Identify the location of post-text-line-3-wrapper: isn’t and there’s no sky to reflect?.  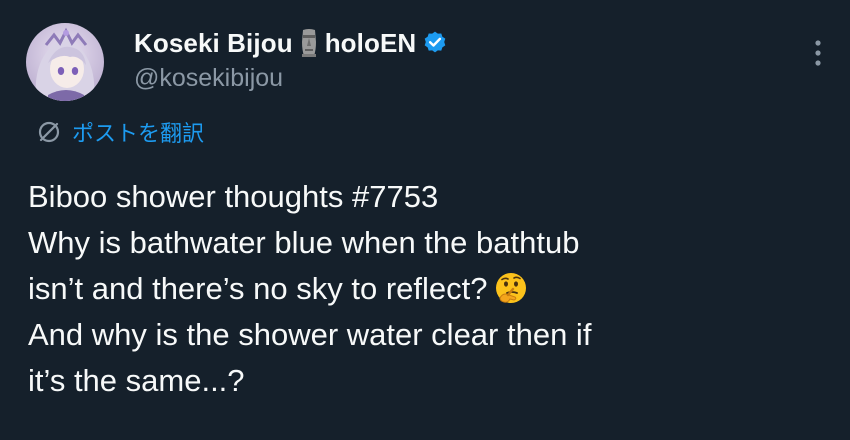
(428, 289).